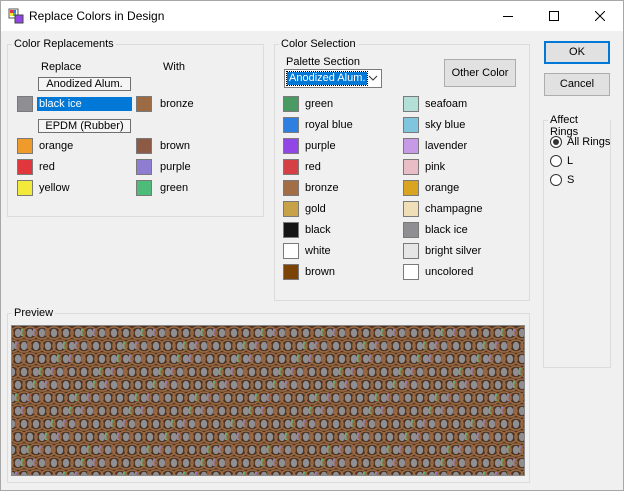  Describe the element at coordinates (446, 146) in the screenshot. I see `palette-label-lavender: lavender` at that location.